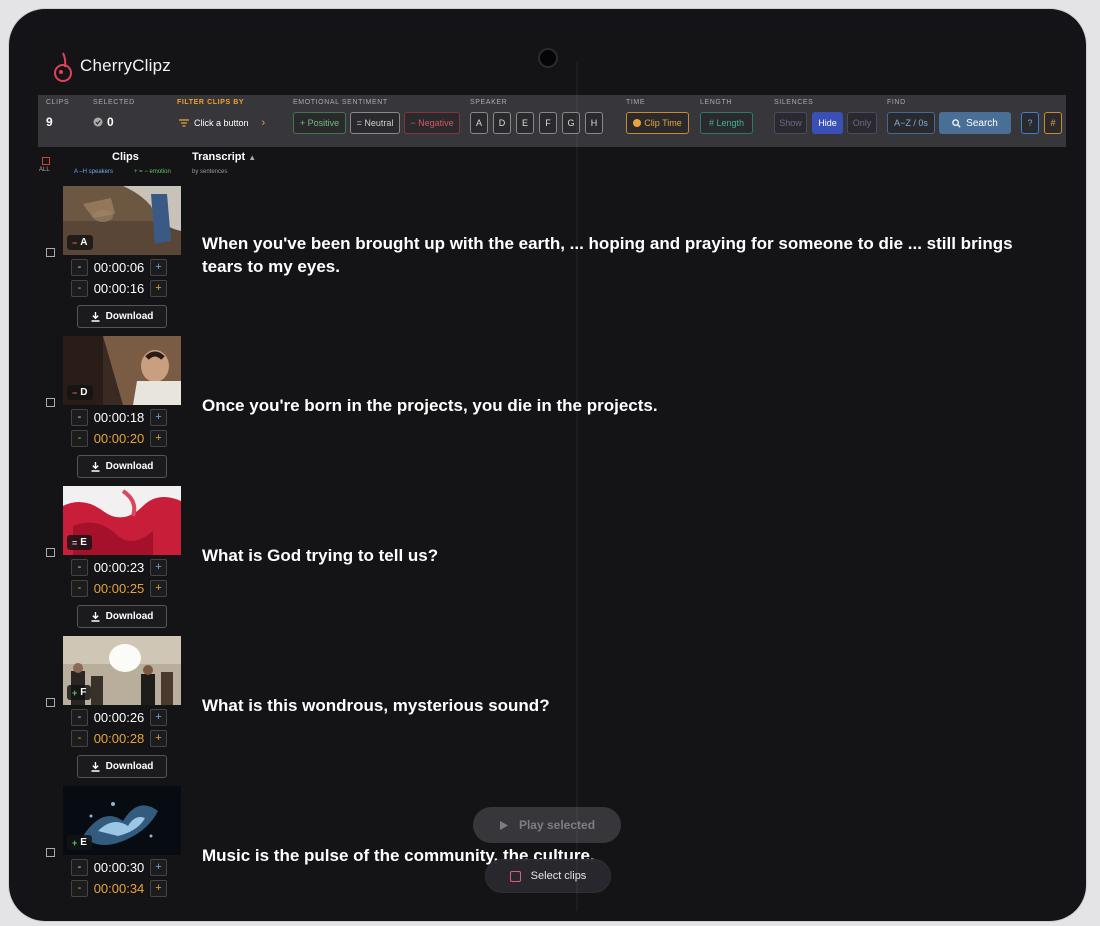 The image size is (1100, 926). What do you see at coordinates (503, 825) in the screenshot?
I see `play-icon` at bounding box center [503, 825].